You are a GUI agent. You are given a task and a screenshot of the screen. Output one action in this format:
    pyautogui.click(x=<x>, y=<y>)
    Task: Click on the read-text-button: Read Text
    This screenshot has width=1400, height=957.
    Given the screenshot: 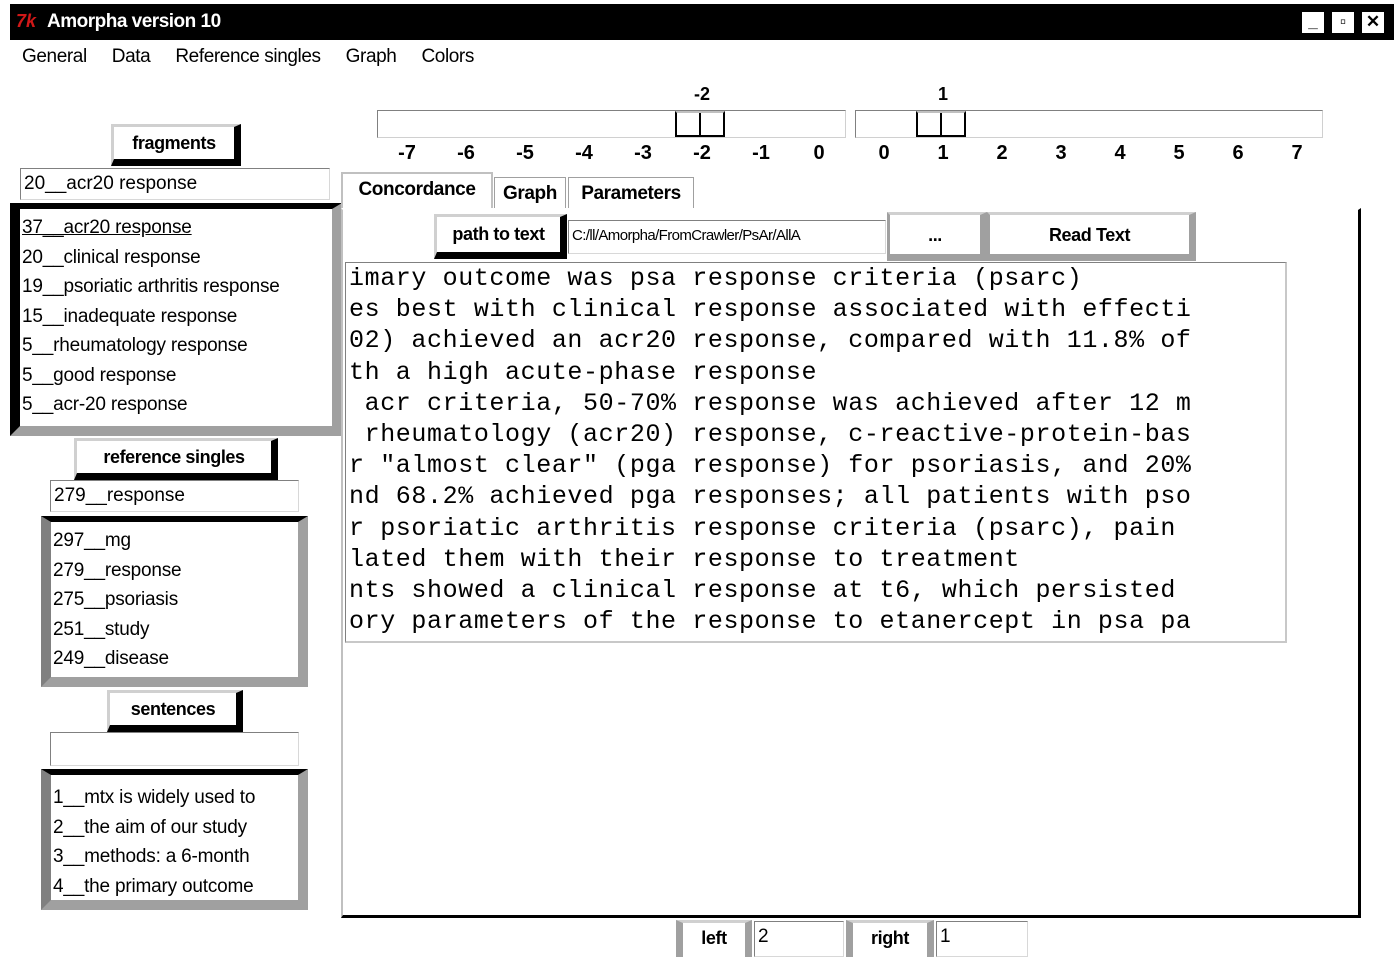 What is the action you would take?
    pyautogui.click(x=1091, y=236)
    